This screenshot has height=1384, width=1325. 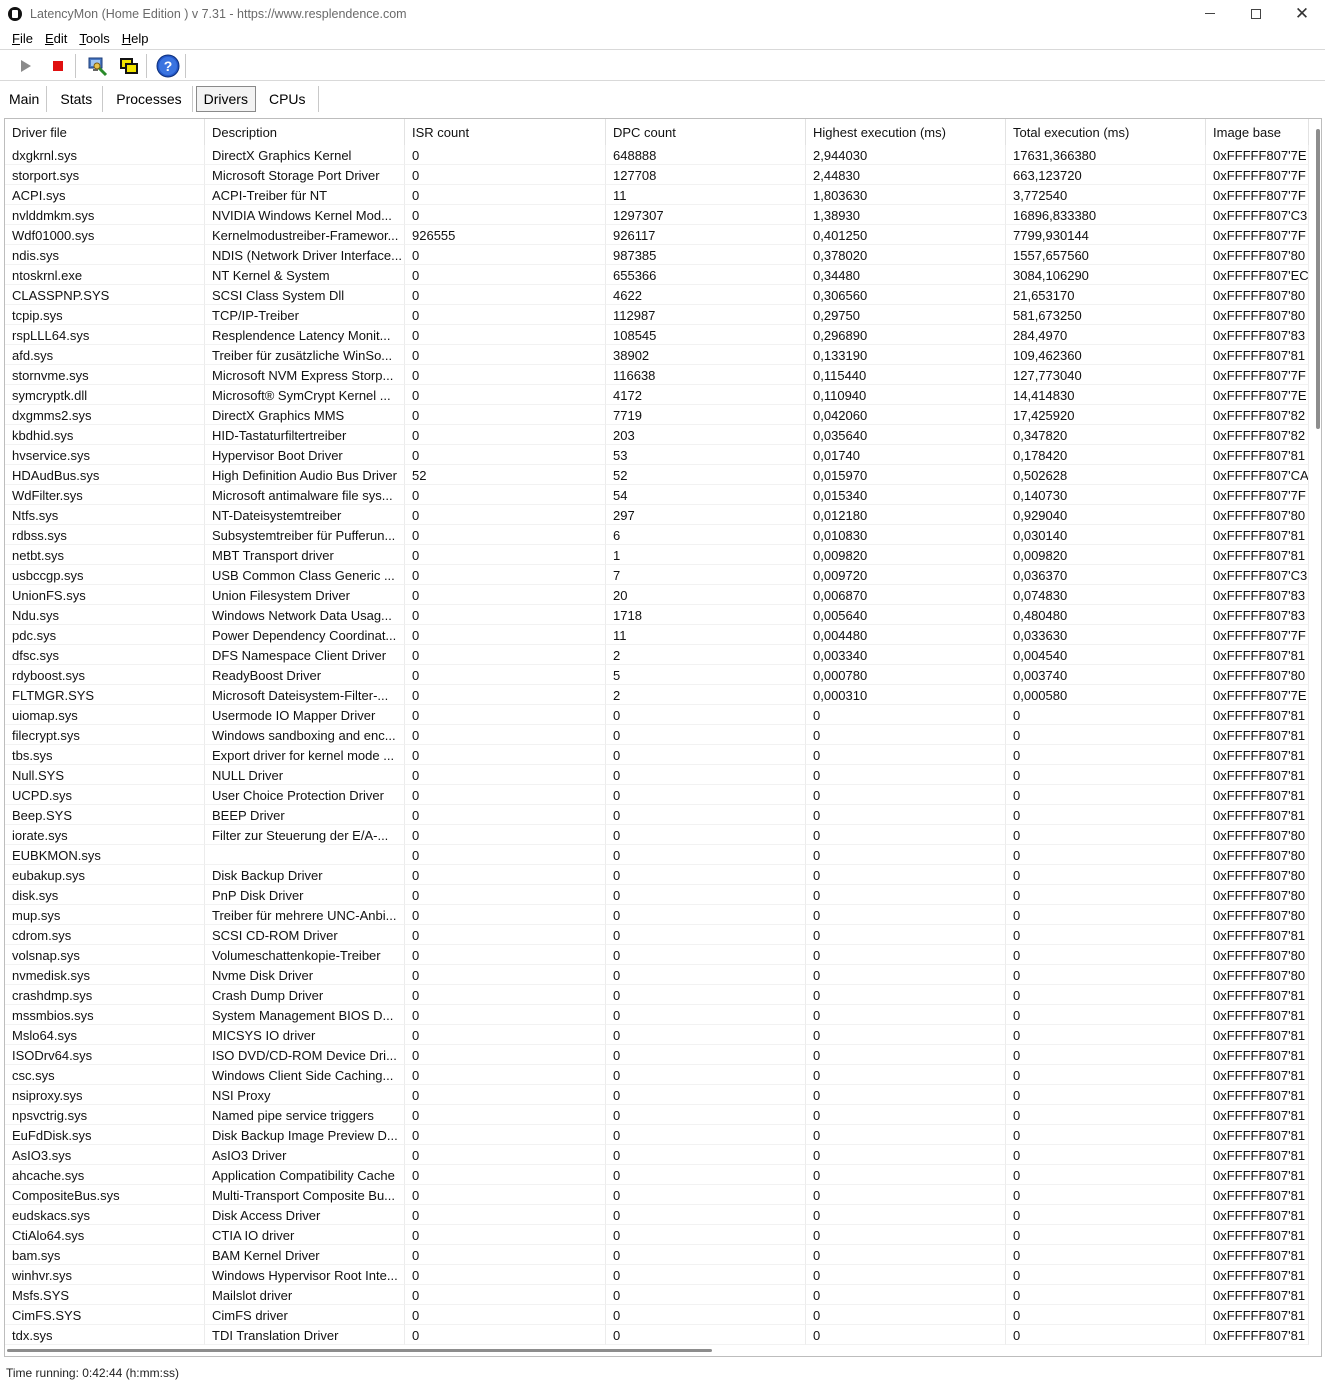 I want to click on cell-highest-execution: 0, so click(x=906, y=855).